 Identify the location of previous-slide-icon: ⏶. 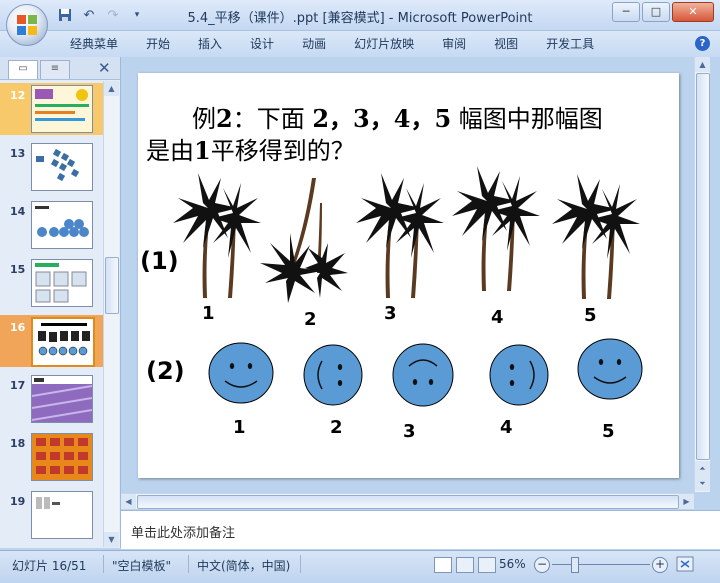
(702, 468).